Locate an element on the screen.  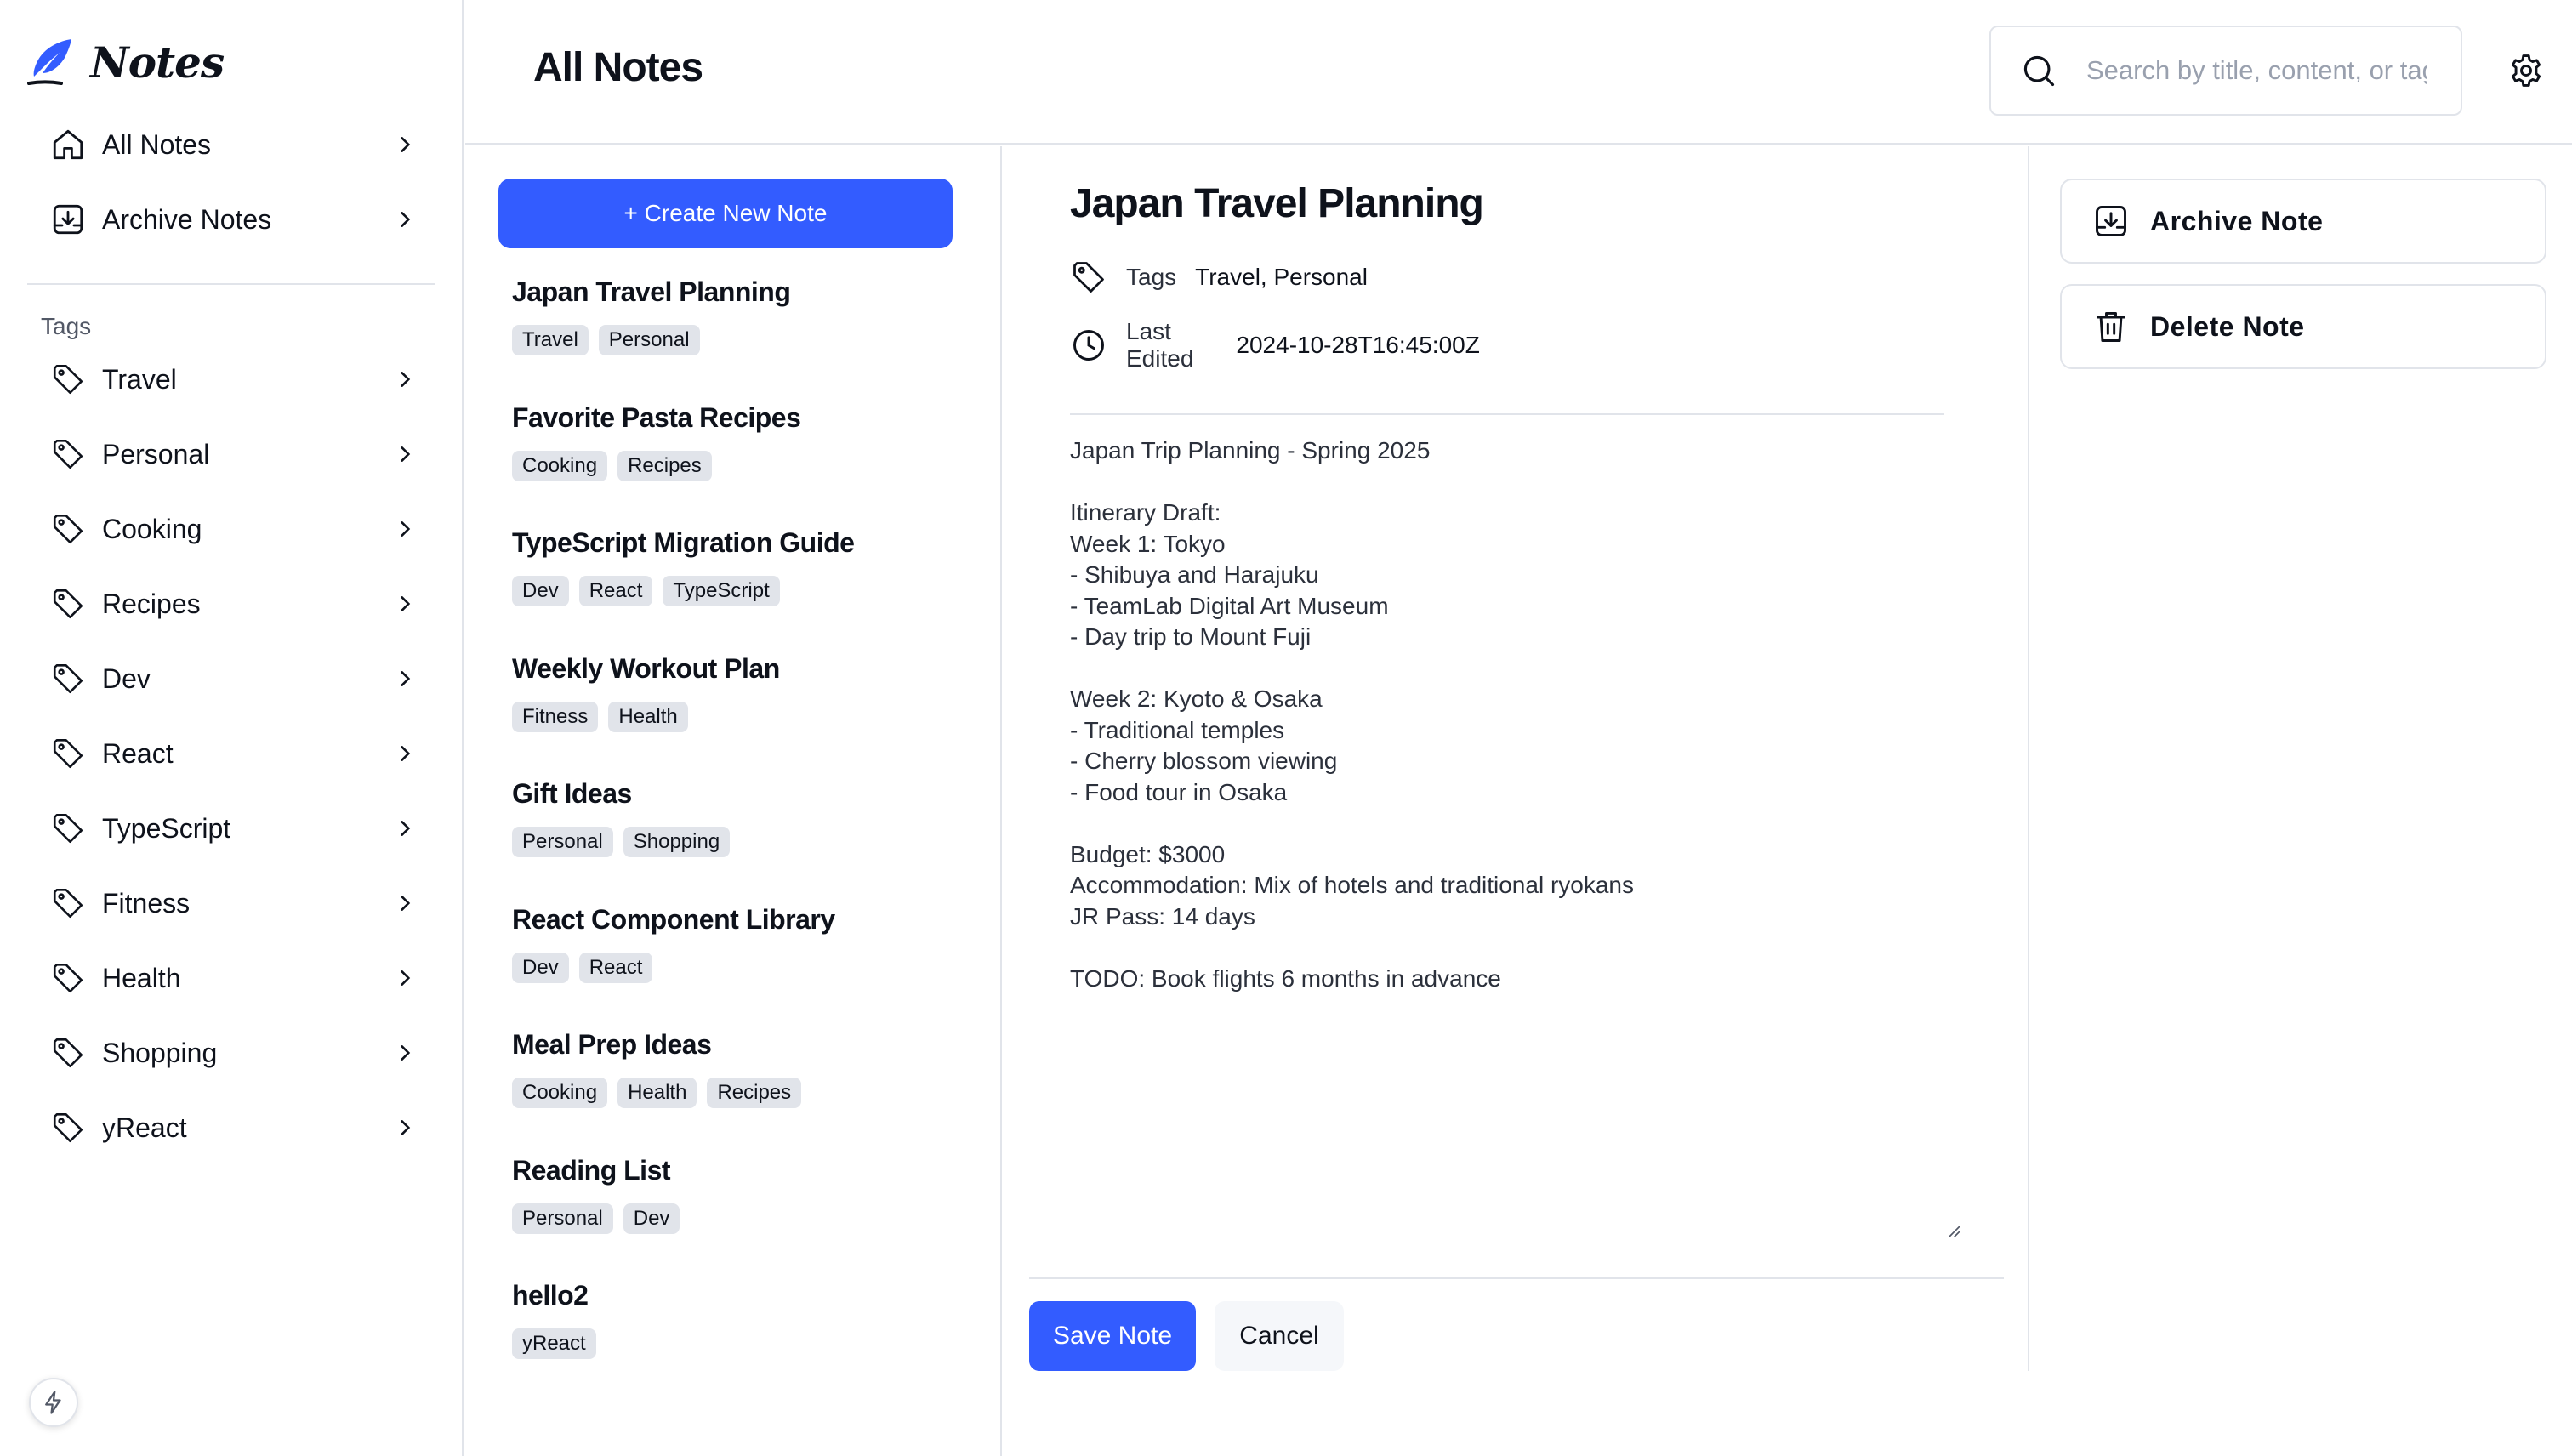
delete-note-button: Delete Note is located at coordinates (2303, 326).